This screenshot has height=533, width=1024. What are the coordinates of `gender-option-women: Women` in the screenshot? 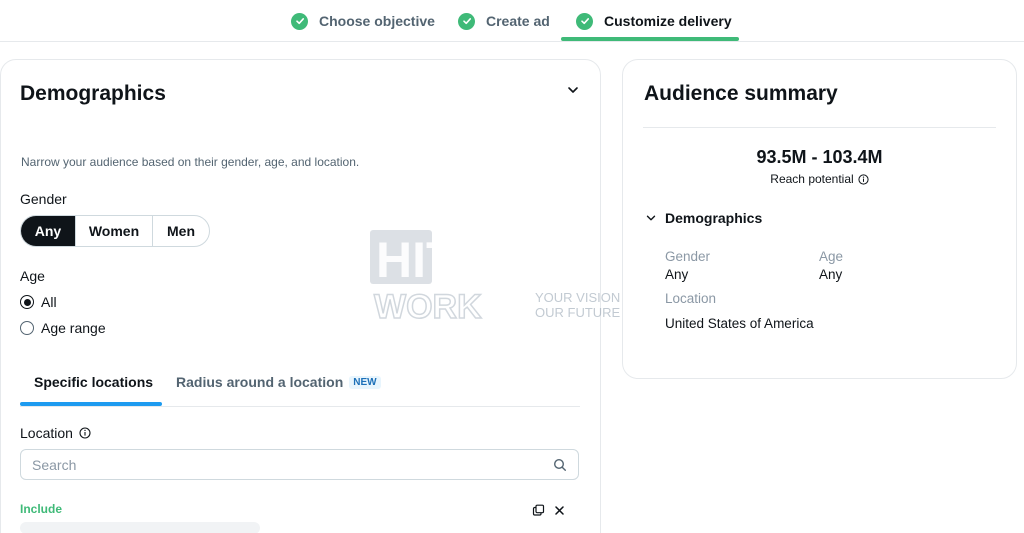 It's located at (114, 231).